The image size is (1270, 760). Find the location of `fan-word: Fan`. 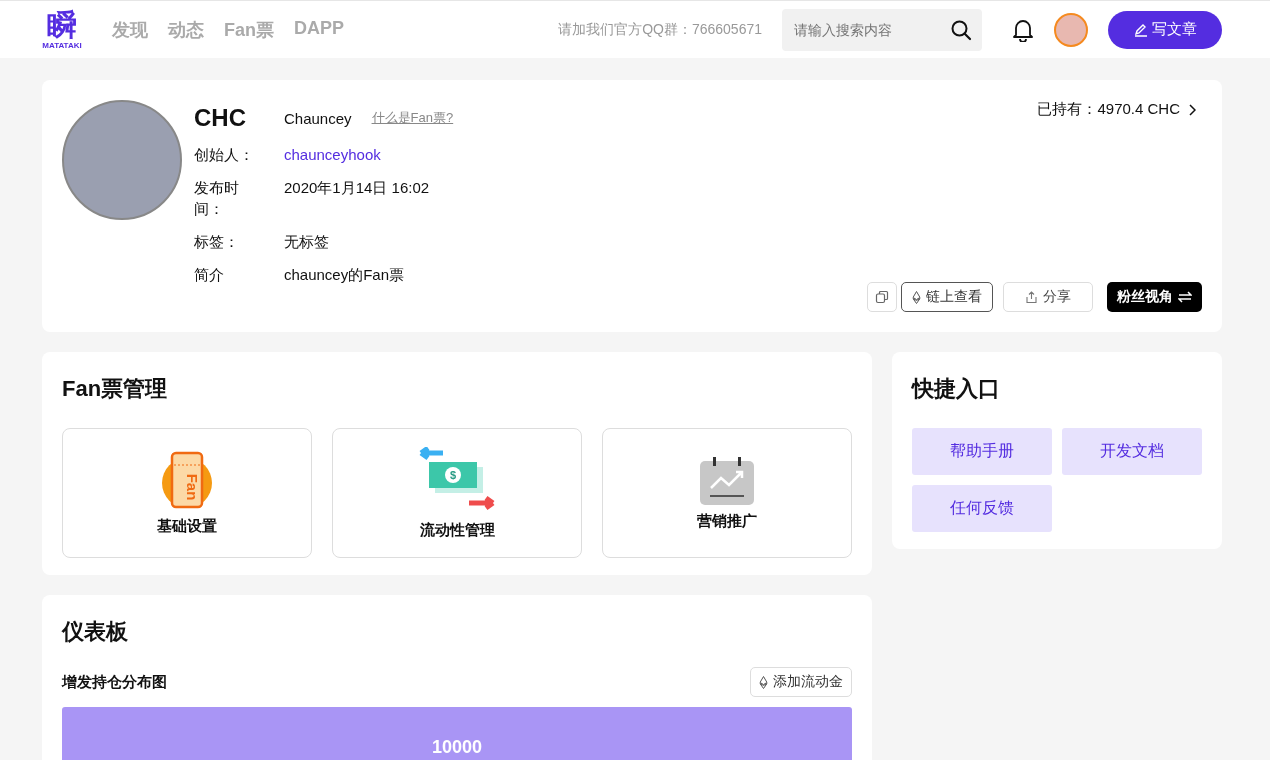

fan-word: Fan is located at coordinates (192, 486).